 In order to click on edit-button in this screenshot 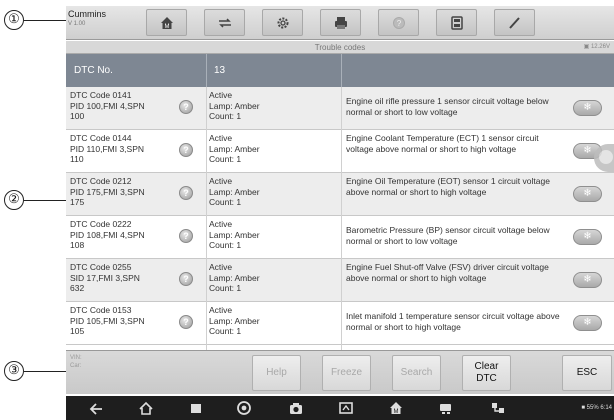, I will do `click(514, 22)`.